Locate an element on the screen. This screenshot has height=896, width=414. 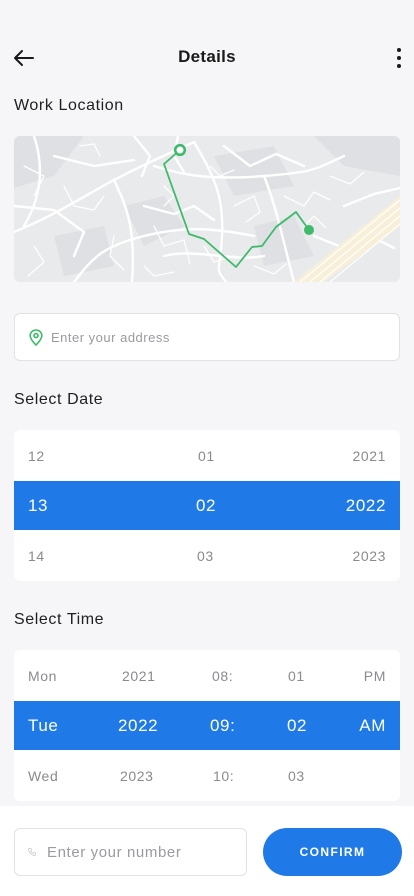
page-title: Details is located at coordinates (207, 56).